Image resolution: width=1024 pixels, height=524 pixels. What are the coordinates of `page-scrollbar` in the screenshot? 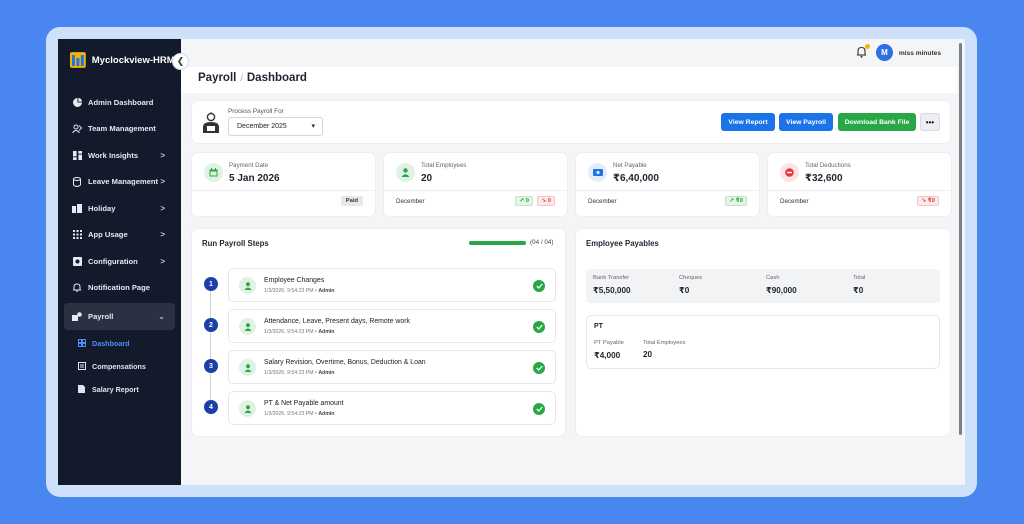 It's located at (960, 239).